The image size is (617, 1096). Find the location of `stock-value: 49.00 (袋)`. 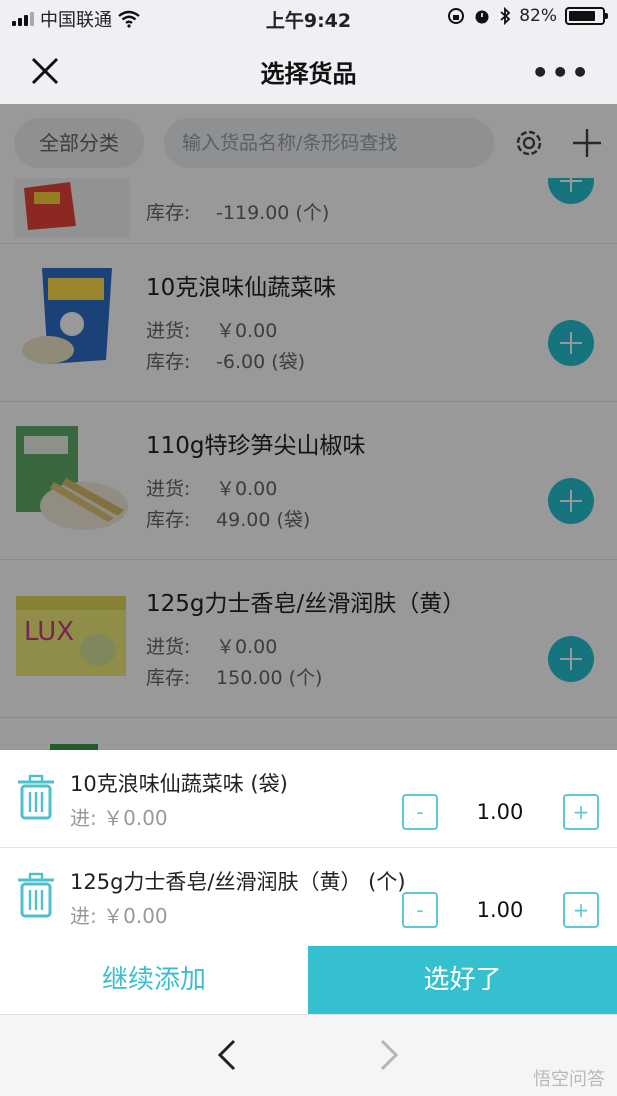

stock-value: 49.00 (袋) is located at coordinates (263, 520).